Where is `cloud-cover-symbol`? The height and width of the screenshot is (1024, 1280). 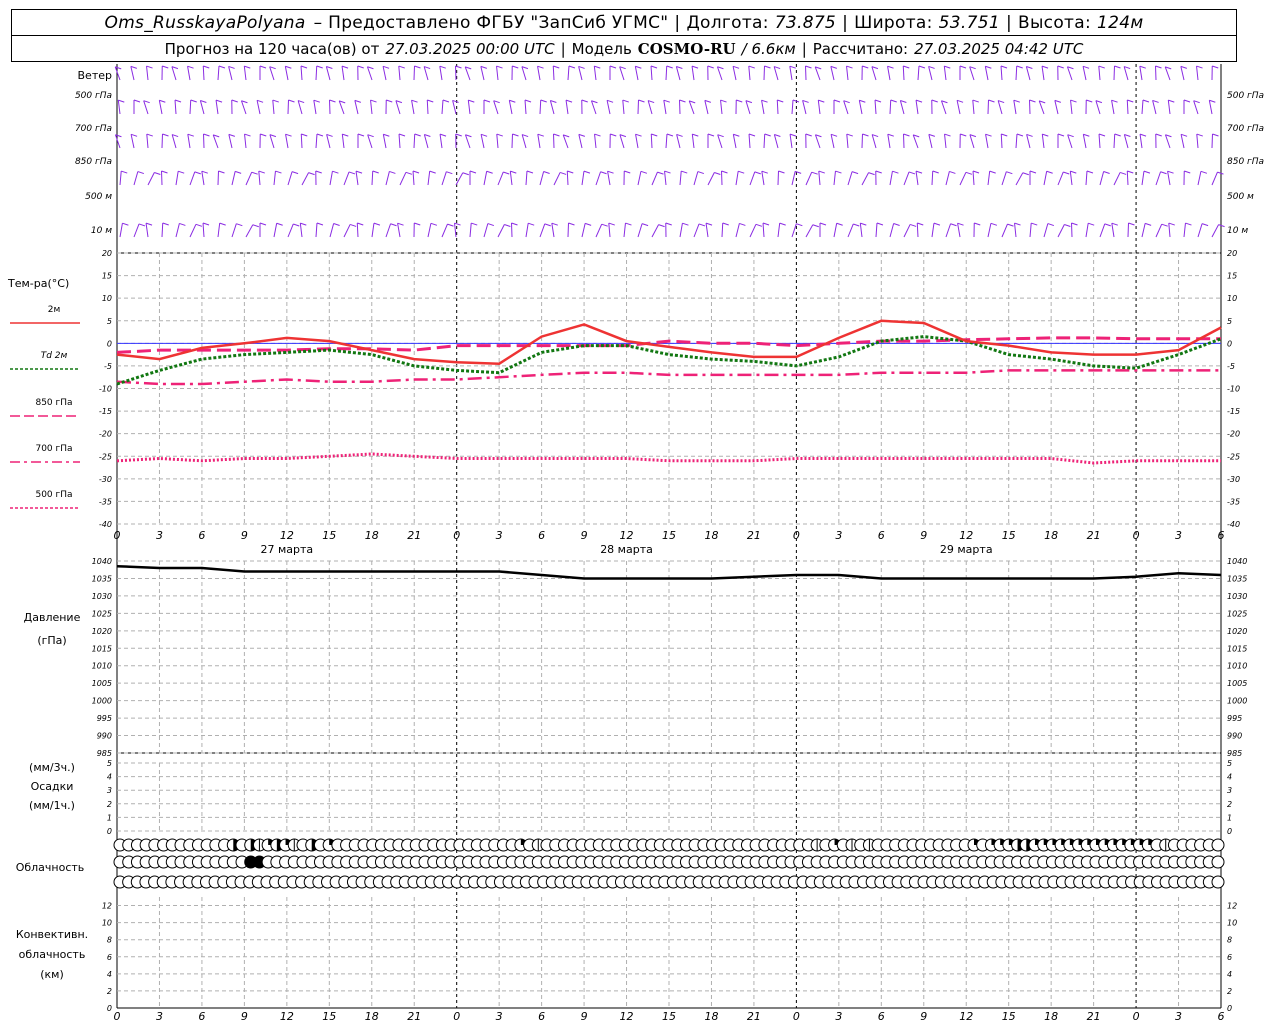 cloud-cover-symbol is located at coordinates (1218, 862).